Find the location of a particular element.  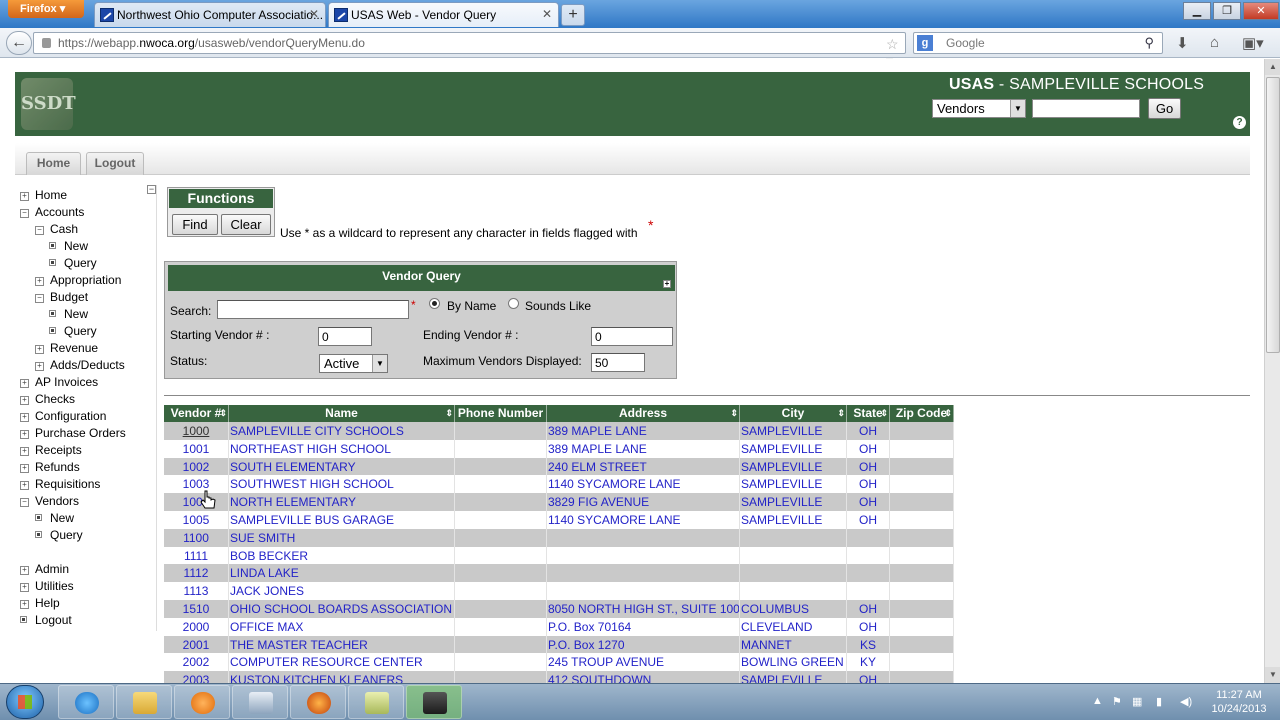

help-icon: ? is located at coordinates (1239, 122).